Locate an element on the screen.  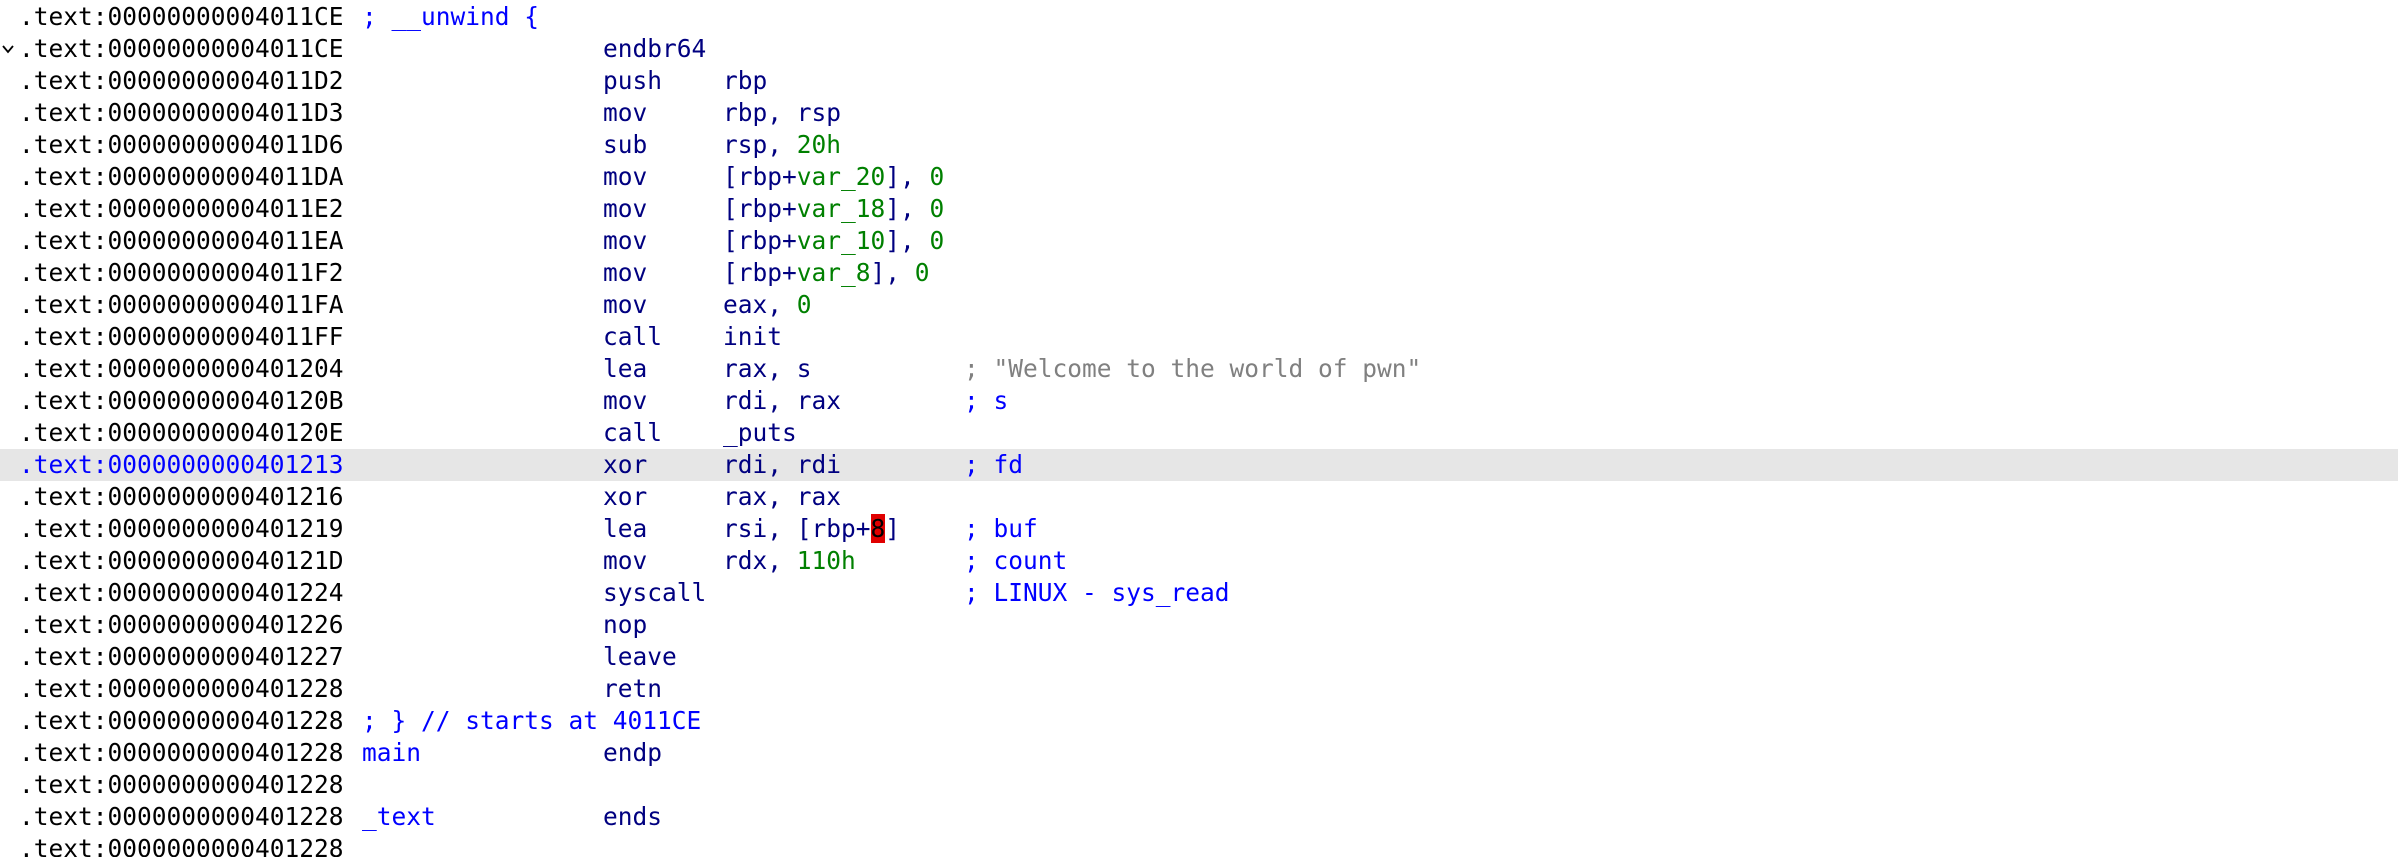
instruction-operands: rbp is located at coordinates (745, 81).